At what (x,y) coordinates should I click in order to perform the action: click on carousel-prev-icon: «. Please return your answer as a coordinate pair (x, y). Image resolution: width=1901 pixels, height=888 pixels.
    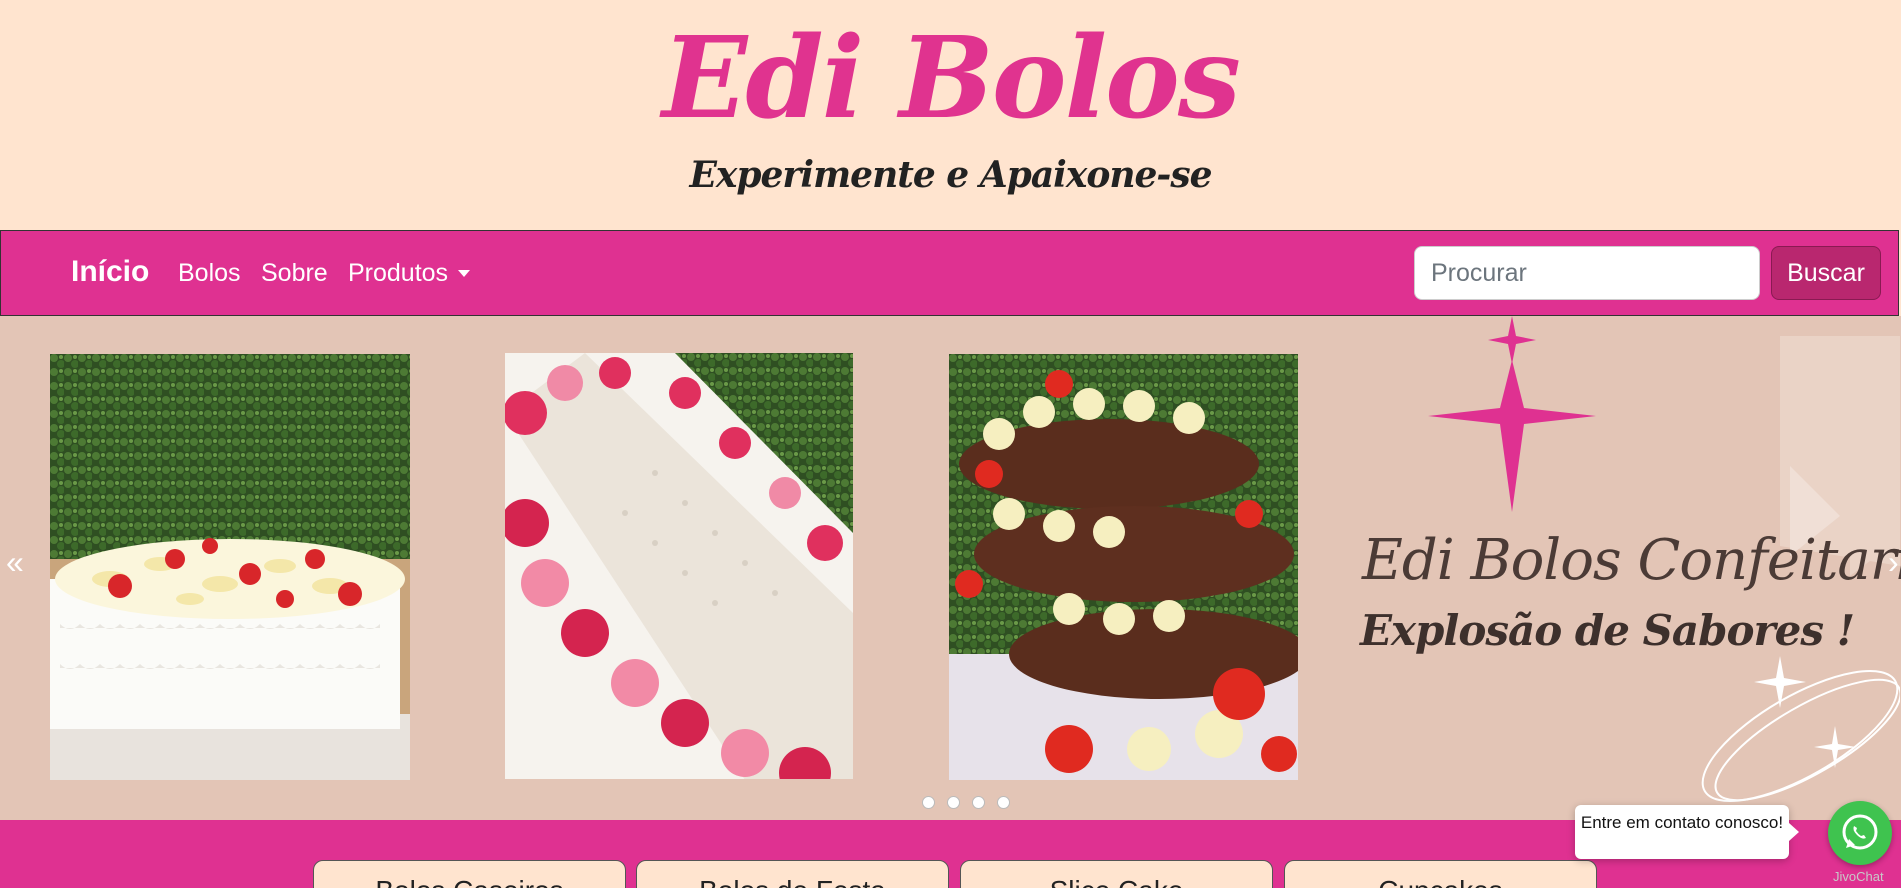
    Looking at the image, I should click on (15, 562).